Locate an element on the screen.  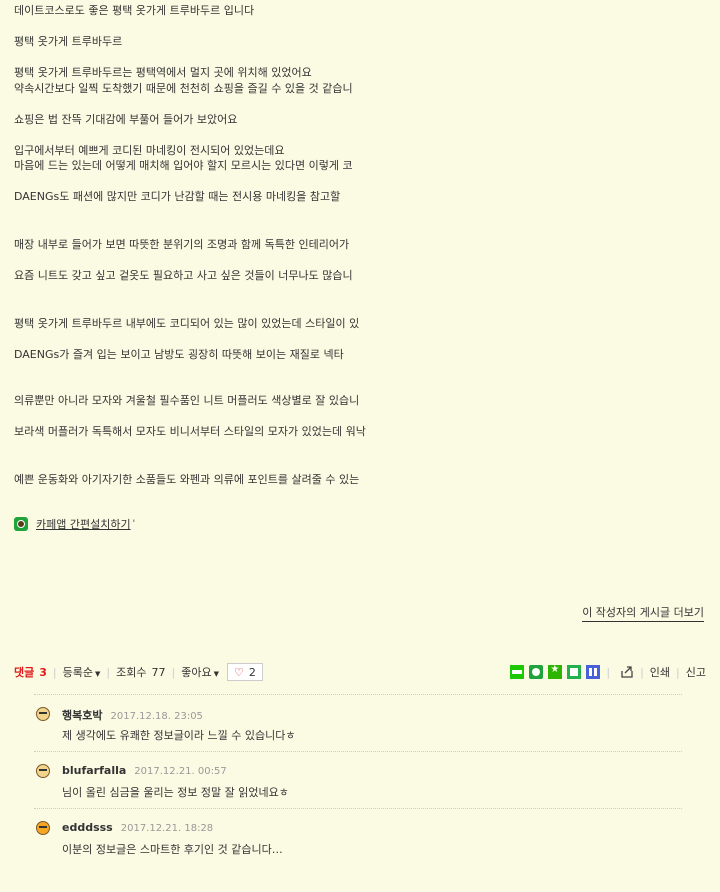
article-line: 의류뿐만 아니라 모자와 겨울철 필수품인 니트 머플러도 색상별로 잘 있습니 is located at coordinates (187, 400).